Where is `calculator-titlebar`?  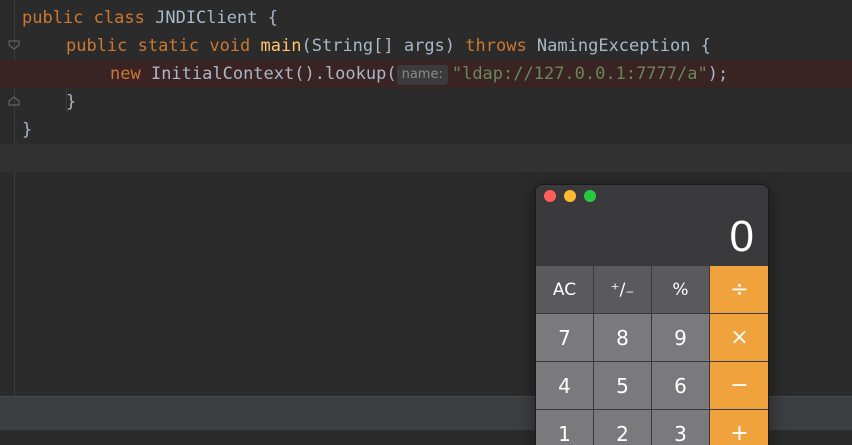
calculator-titlebar is located at coordinates (652, 196).